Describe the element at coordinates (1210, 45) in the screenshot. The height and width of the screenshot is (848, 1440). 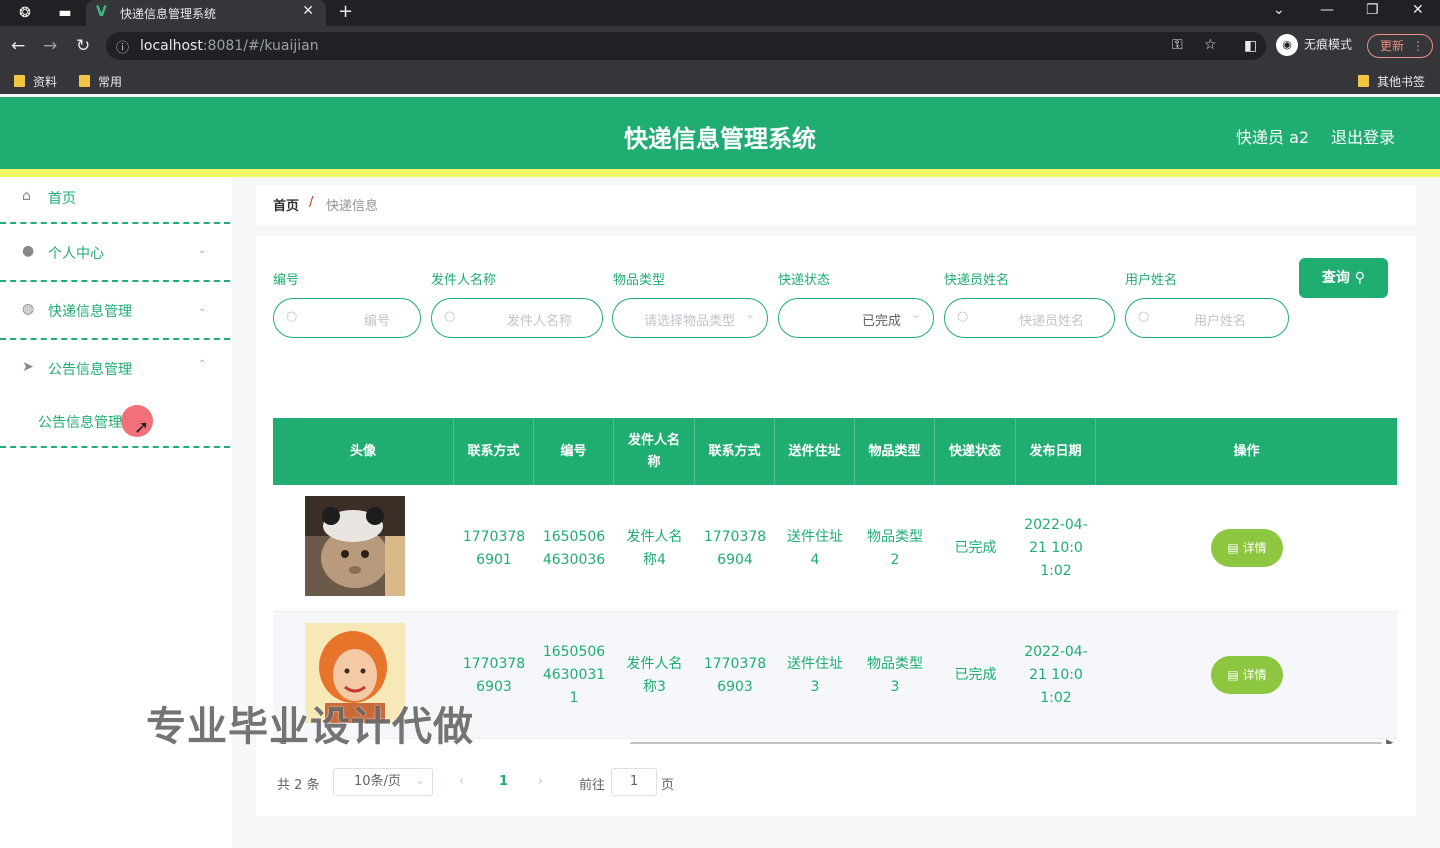
I see `star-icon: ☆` at that location.